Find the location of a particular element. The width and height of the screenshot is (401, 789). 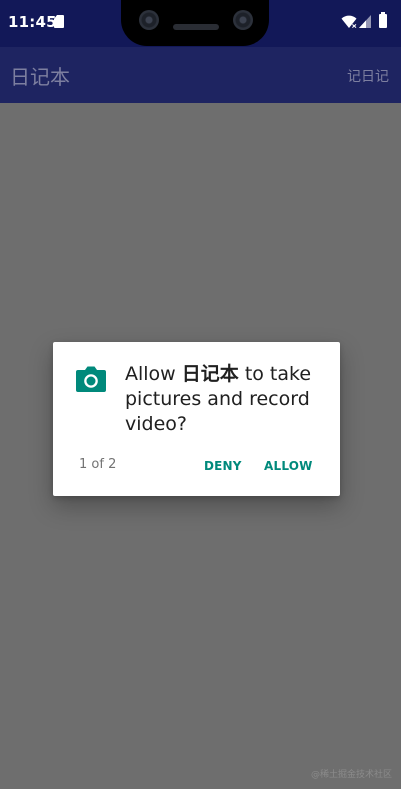

earpiece-speaker is located at coordinates (196, 27).